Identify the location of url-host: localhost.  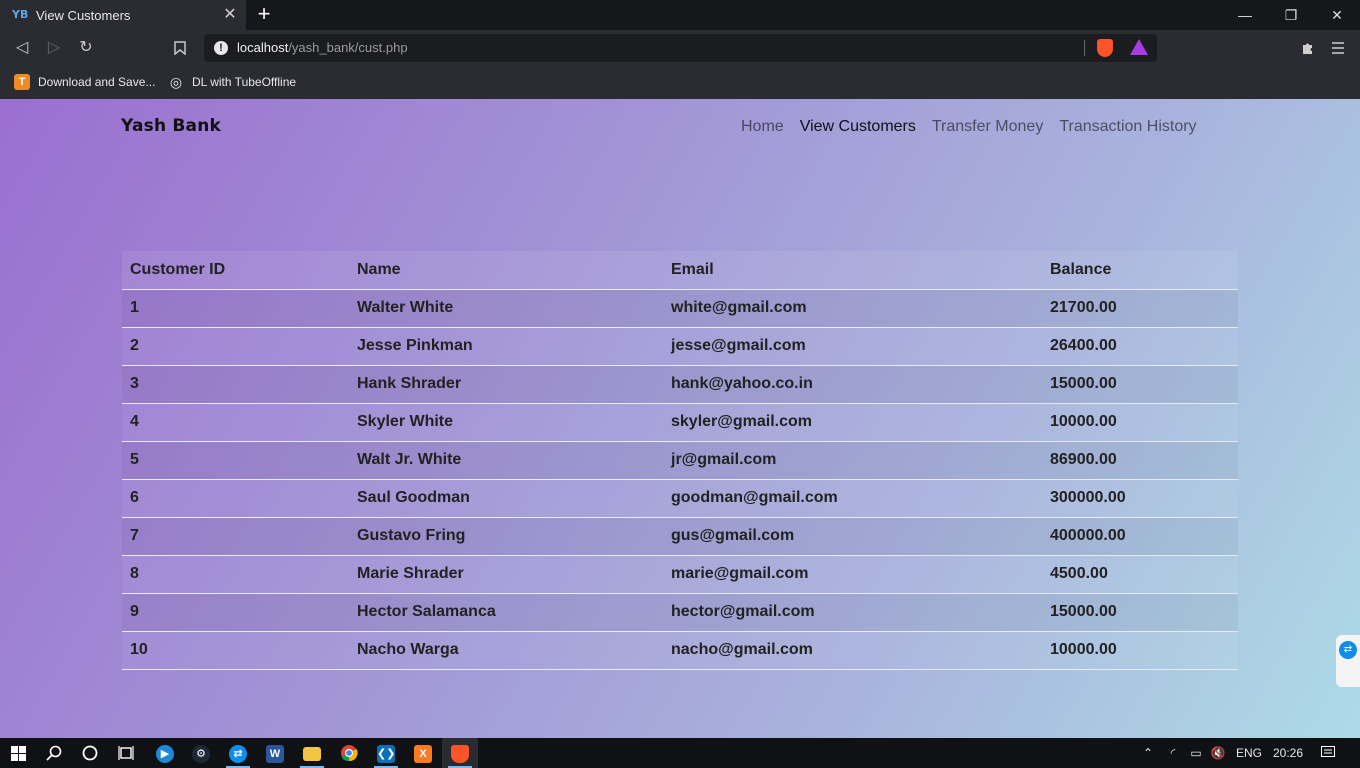
(263, 47).